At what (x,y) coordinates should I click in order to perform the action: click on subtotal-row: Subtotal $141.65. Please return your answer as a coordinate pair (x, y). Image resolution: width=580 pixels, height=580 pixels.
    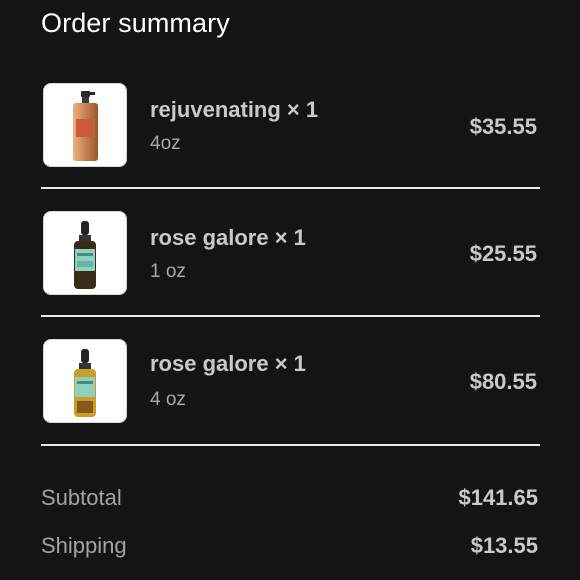
    Looking at the image, I should click on (289, 500).